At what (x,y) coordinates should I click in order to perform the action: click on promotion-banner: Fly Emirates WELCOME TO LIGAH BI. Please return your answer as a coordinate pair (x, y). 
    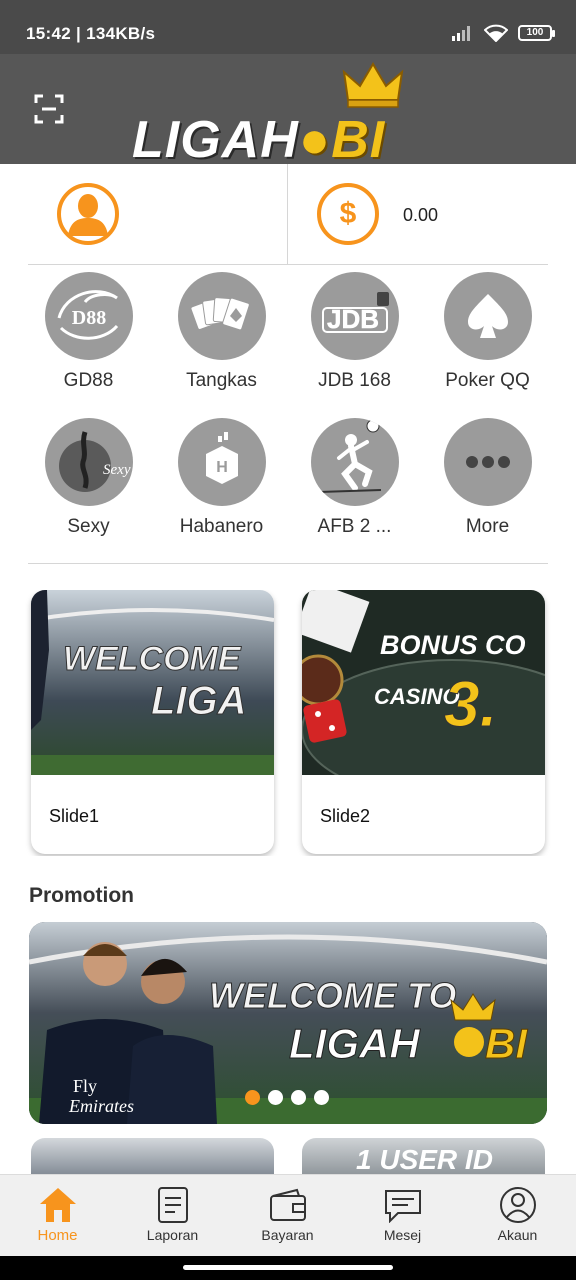
    Looking at the image, I should click on (288, 1023).